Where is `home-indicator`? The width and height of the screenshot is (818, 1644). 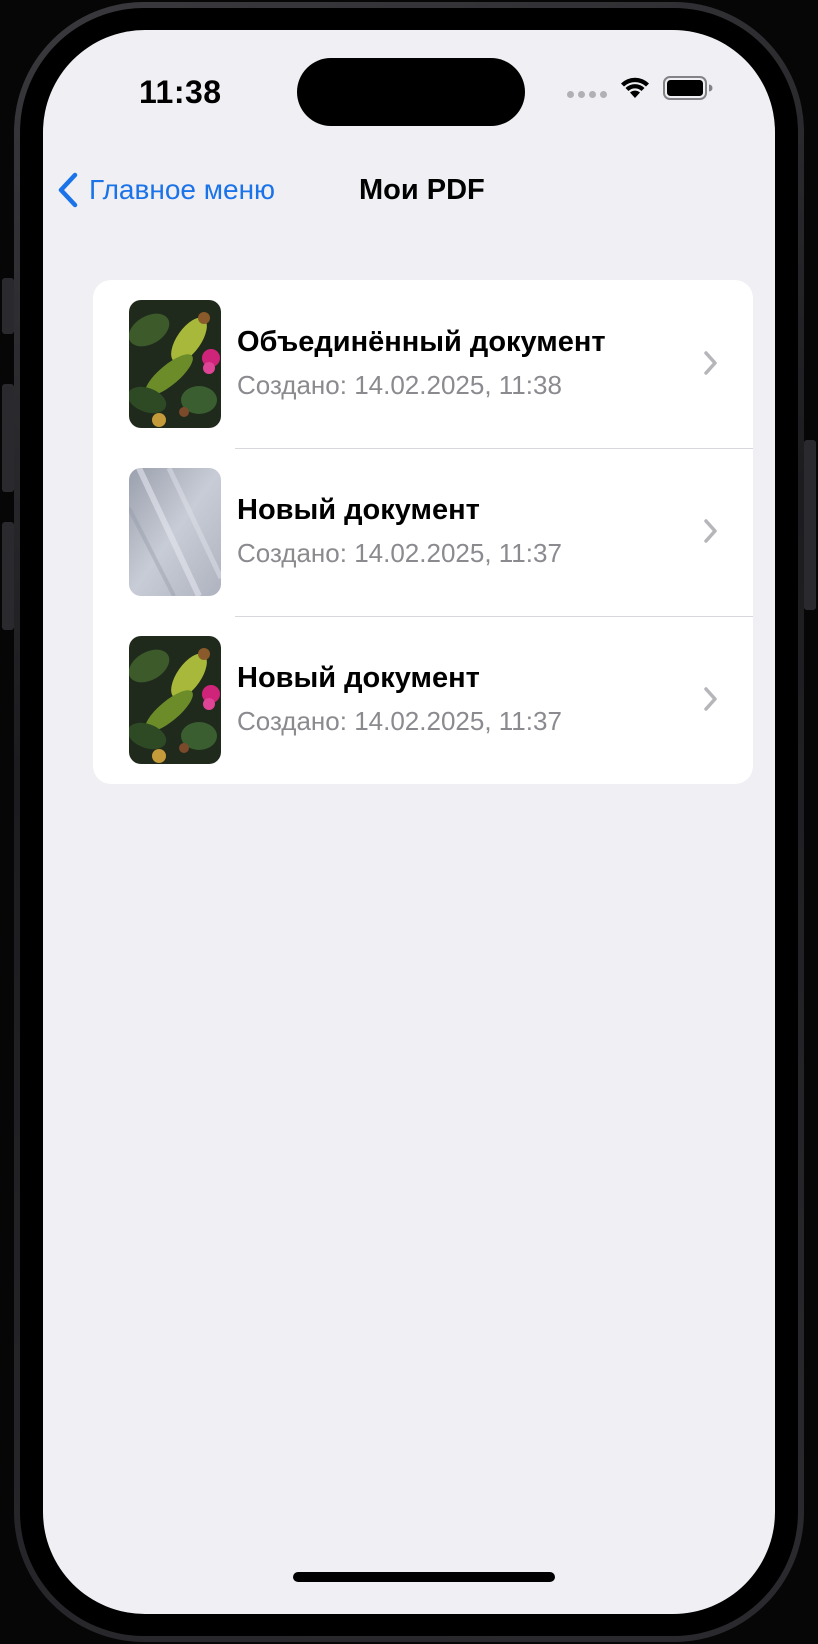
home-indicator is located at coordinates (424, 1577).